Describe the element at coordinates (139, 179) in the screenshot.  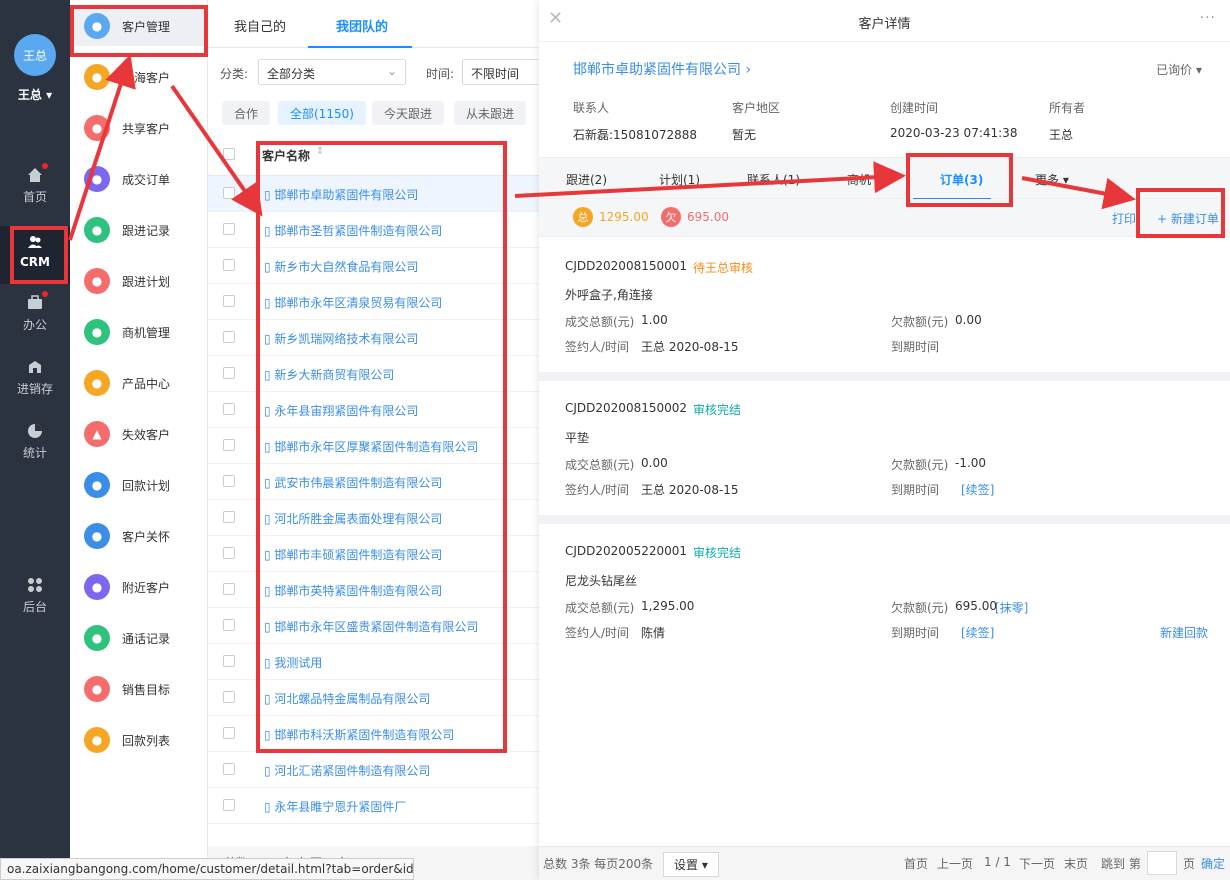
I see `menu-item-deal-orders: ● 成交订单` at that location.